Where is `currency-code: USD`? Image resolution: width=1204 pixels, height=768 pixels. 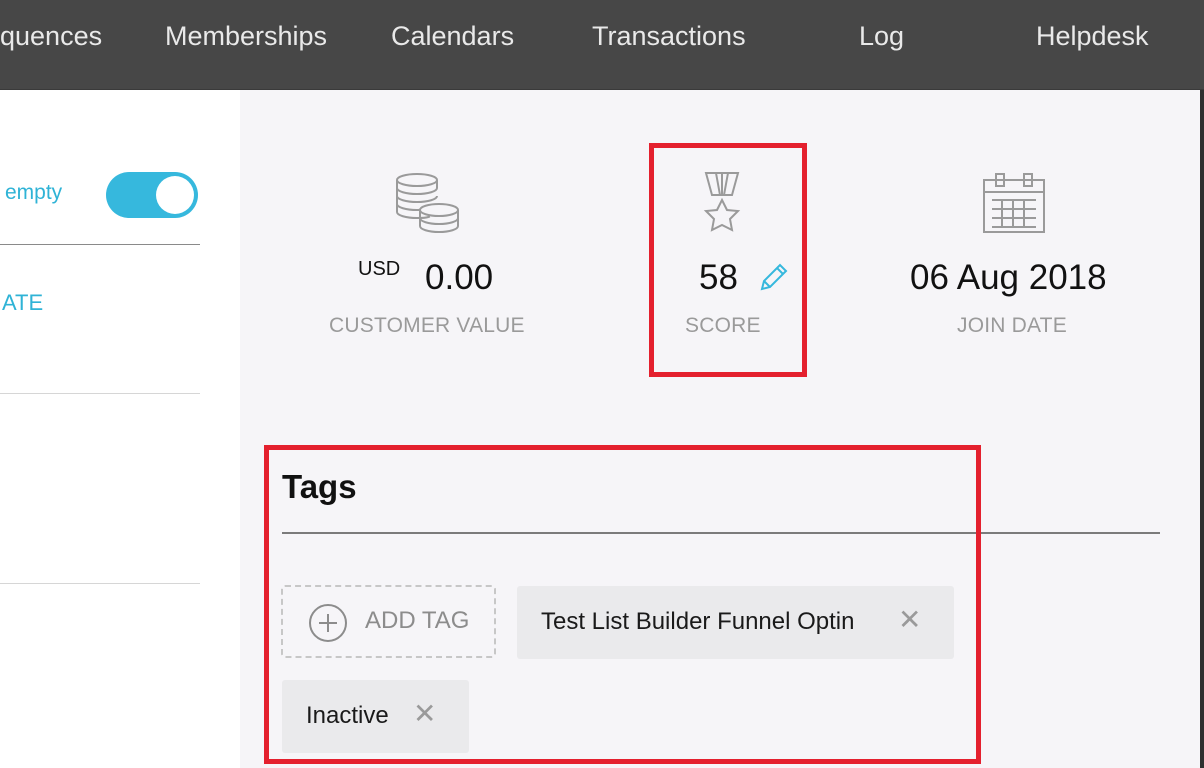
currency-code: USD is located at coordinates (379, 269).